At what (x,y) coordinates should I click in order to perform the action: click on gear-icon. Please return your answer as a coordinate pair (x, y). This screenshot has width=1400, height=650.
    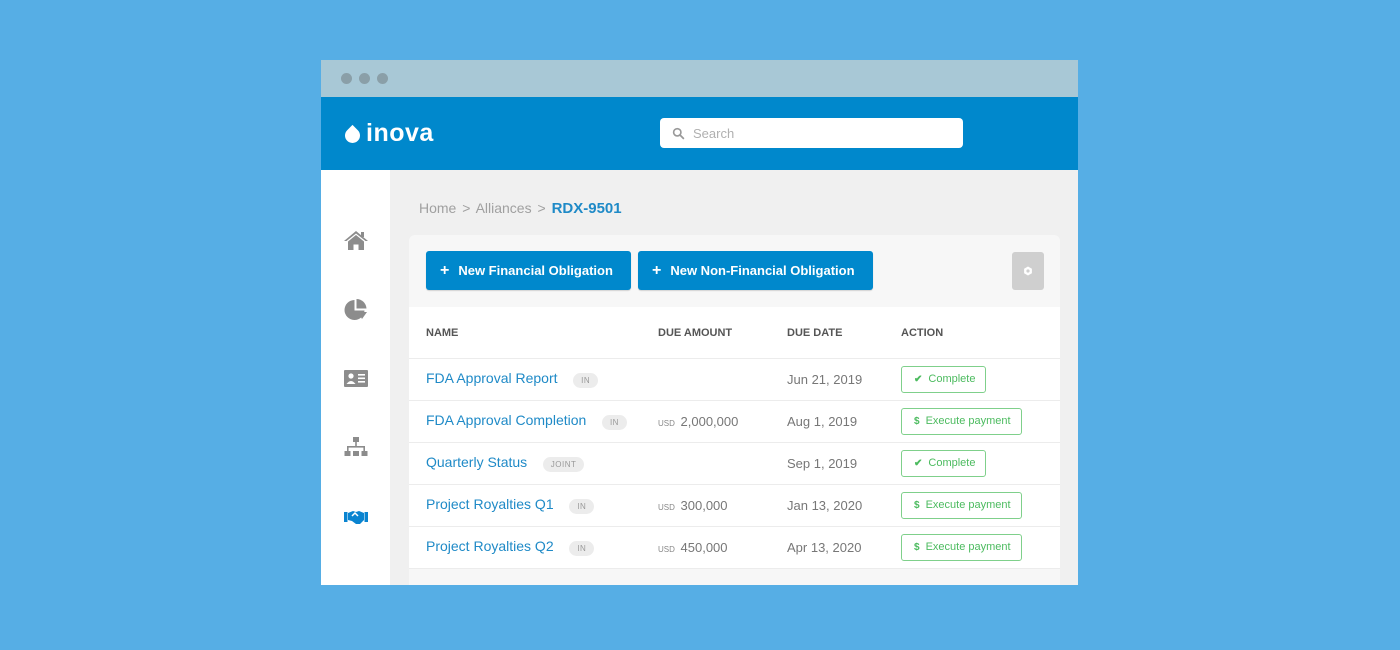
    Looking at the image, I should click on (1028, 271).